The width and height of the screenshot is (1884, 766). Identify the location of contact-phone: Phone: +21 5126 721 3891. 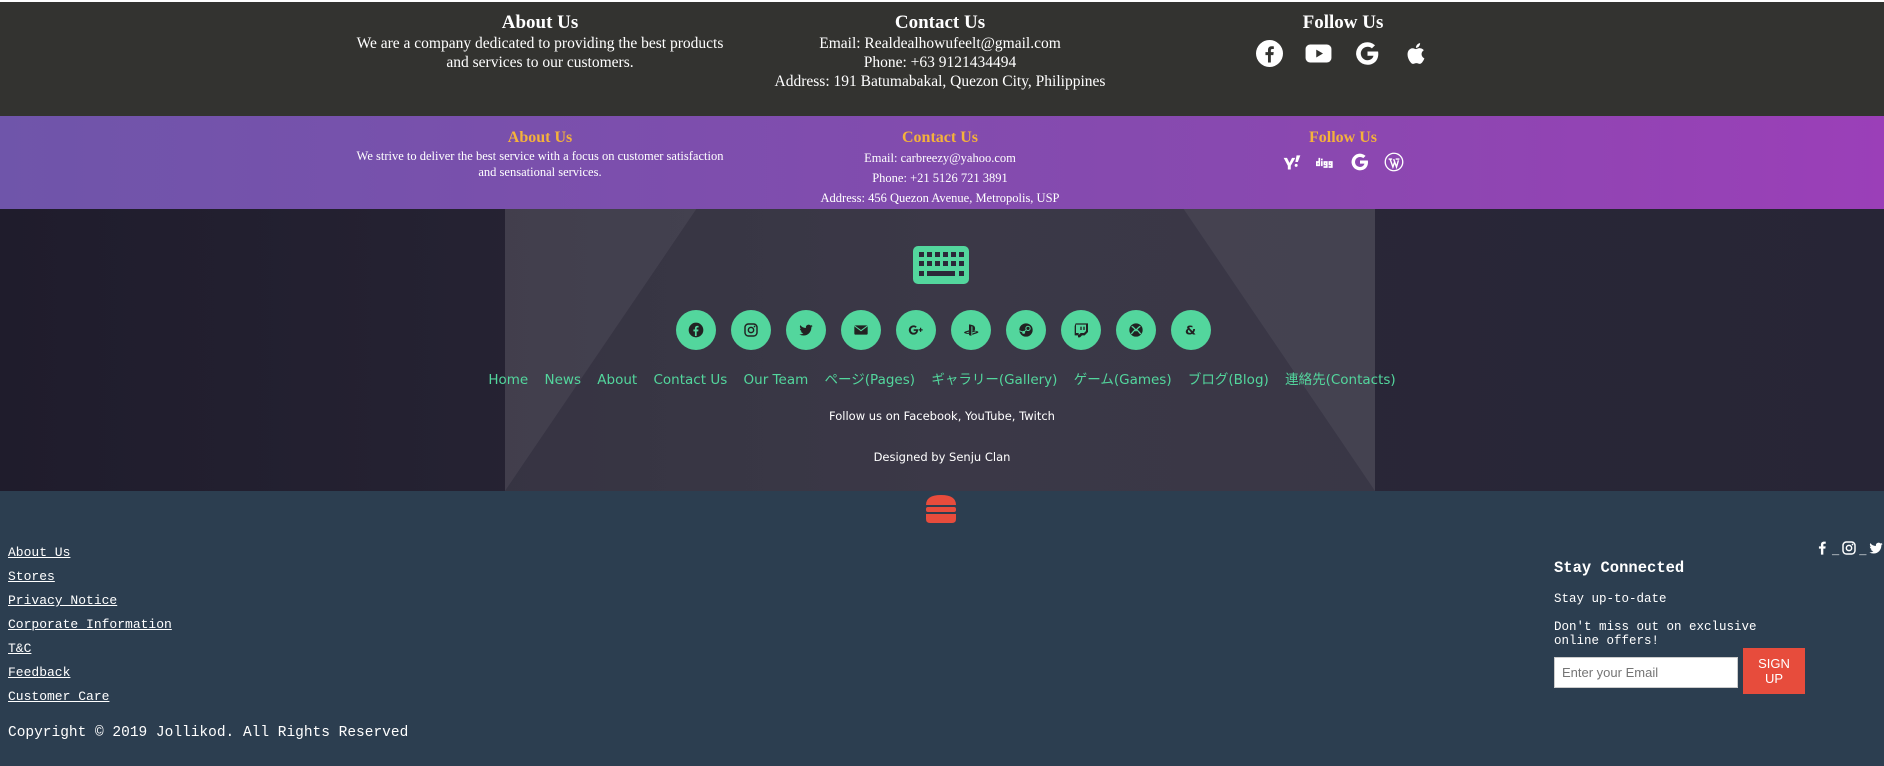
(940, 178).